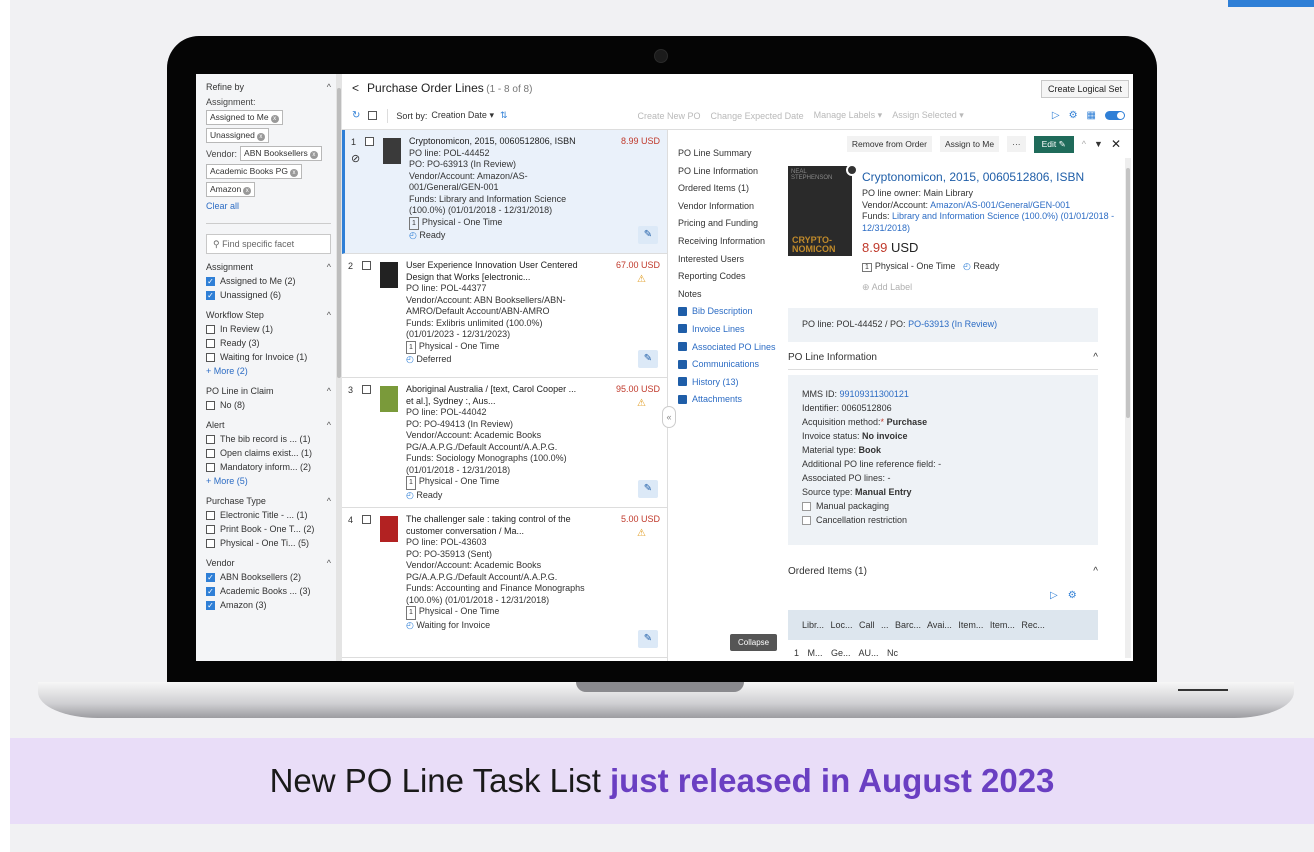 Image resolution: width=1314 pixels, height=852 pixels. I want to click on facet-checkbox: Physical - One Ti... (5), so click(268, 543).